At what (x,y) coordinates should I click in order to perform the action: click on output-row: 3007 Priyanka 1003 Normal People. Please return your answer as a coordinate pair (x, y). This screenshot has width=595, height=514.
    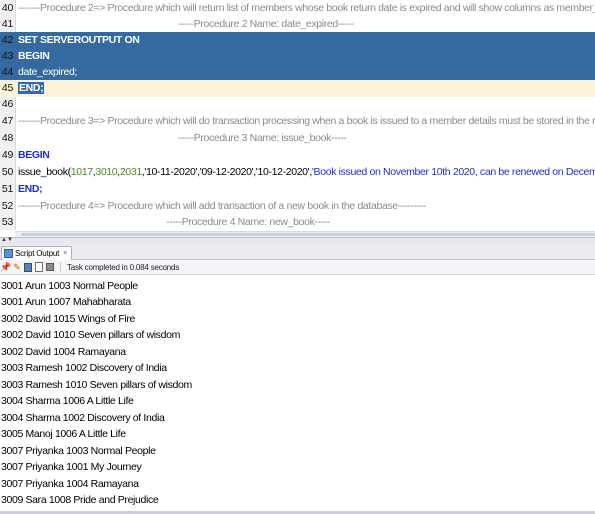
    Looking at the image, I should click on (78, 451).